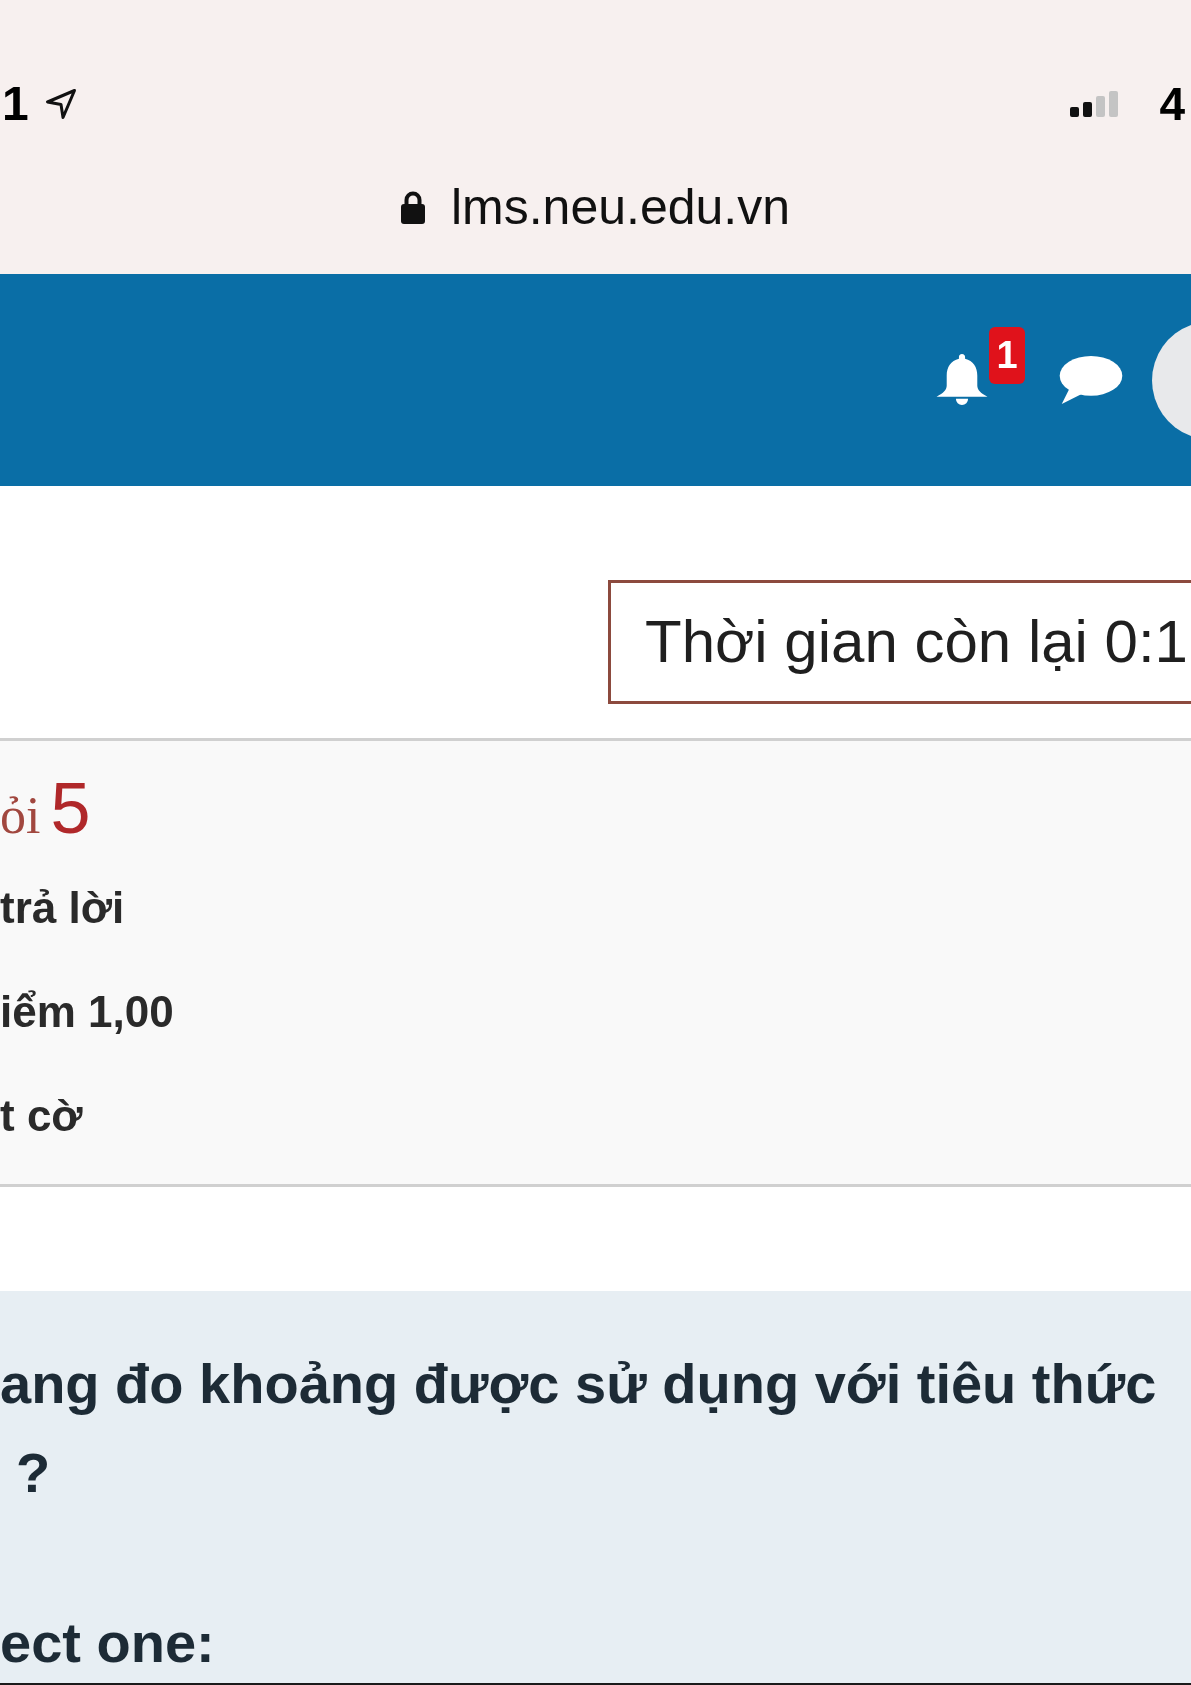 The image size is (1191, 1685). What do you see at coordinates (579, 1428) in the screenshot?
I see `question-text: ang đo khoảng được sử dụng với tiêu thức ?` at bounding box center [579, 1428].